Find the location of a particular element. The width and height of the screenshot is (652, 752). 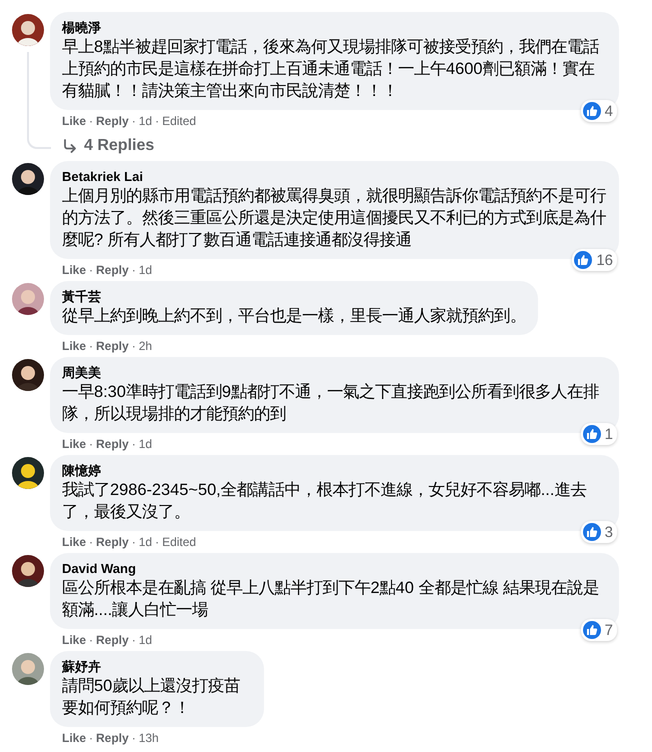

reaction-count: 1 is located at coordinates (598, 434).